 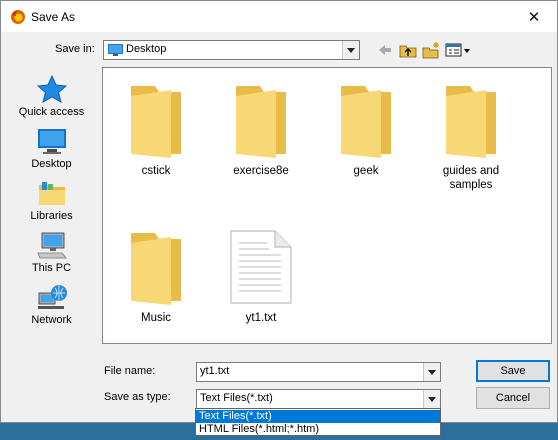 I want to click on file-item-folder: exercise8e, so click(x=261, y=130).